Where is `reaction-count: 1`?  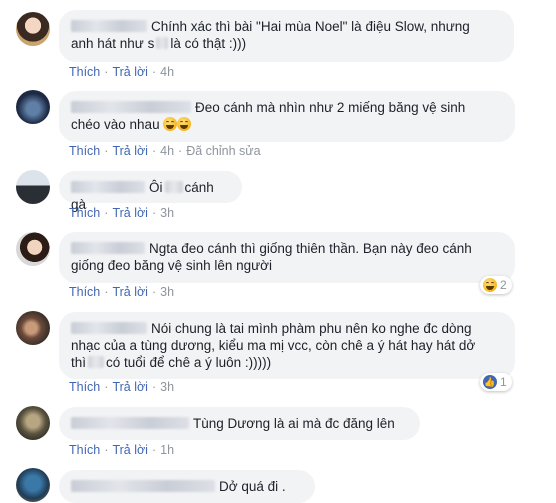 reaction-count: 1 is located at coordinates (503, 382).